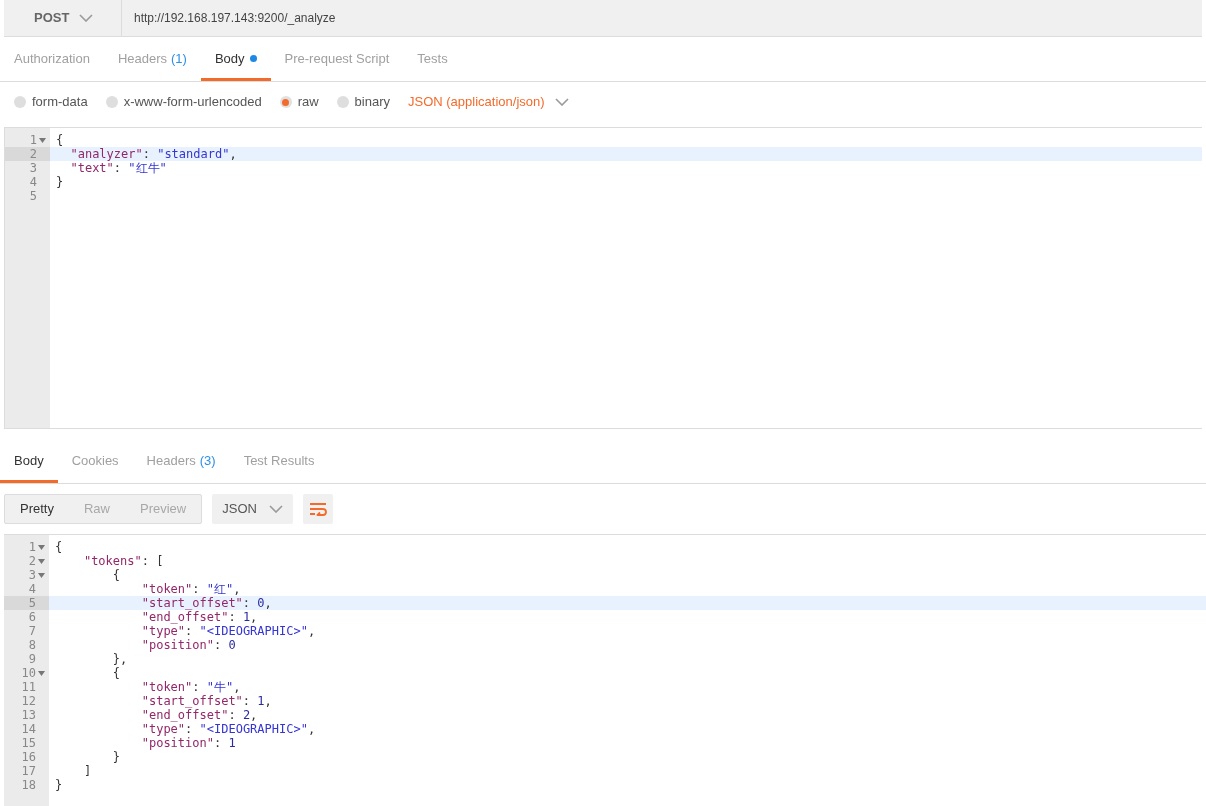 This screenshot has height=806, width=1206. What do you see at coordinates (28, 743) in the screenshot?
I see `line-number: 15` at bounding box center [28, 743].